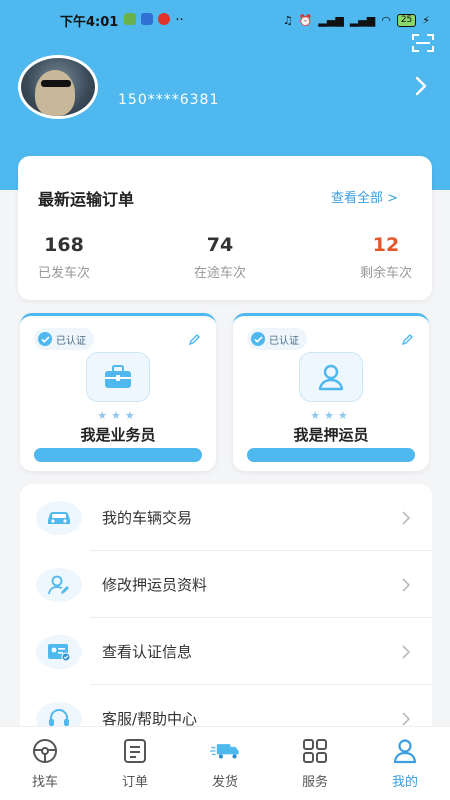  What do you see at coordinates (118, 377) in the screenshot?
I see `briefcase-icon` at bounding box center [118, 377].